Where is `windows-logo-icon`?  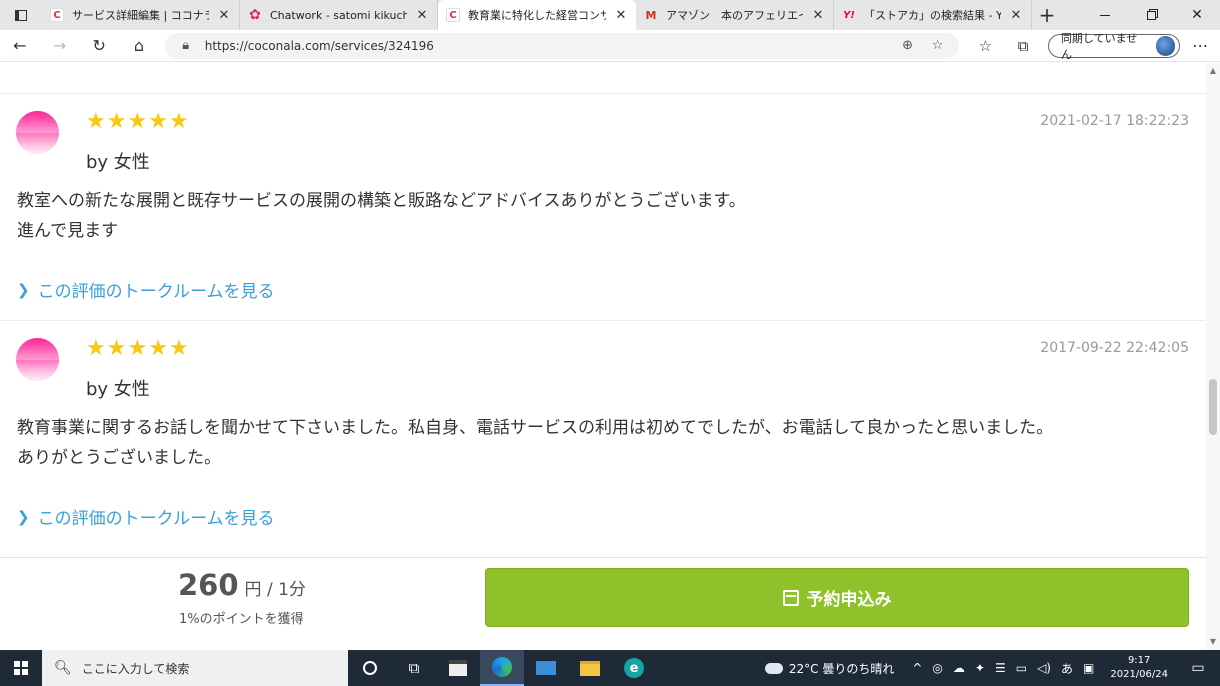
windows-logo-icon is located at coordinates (21, 668).